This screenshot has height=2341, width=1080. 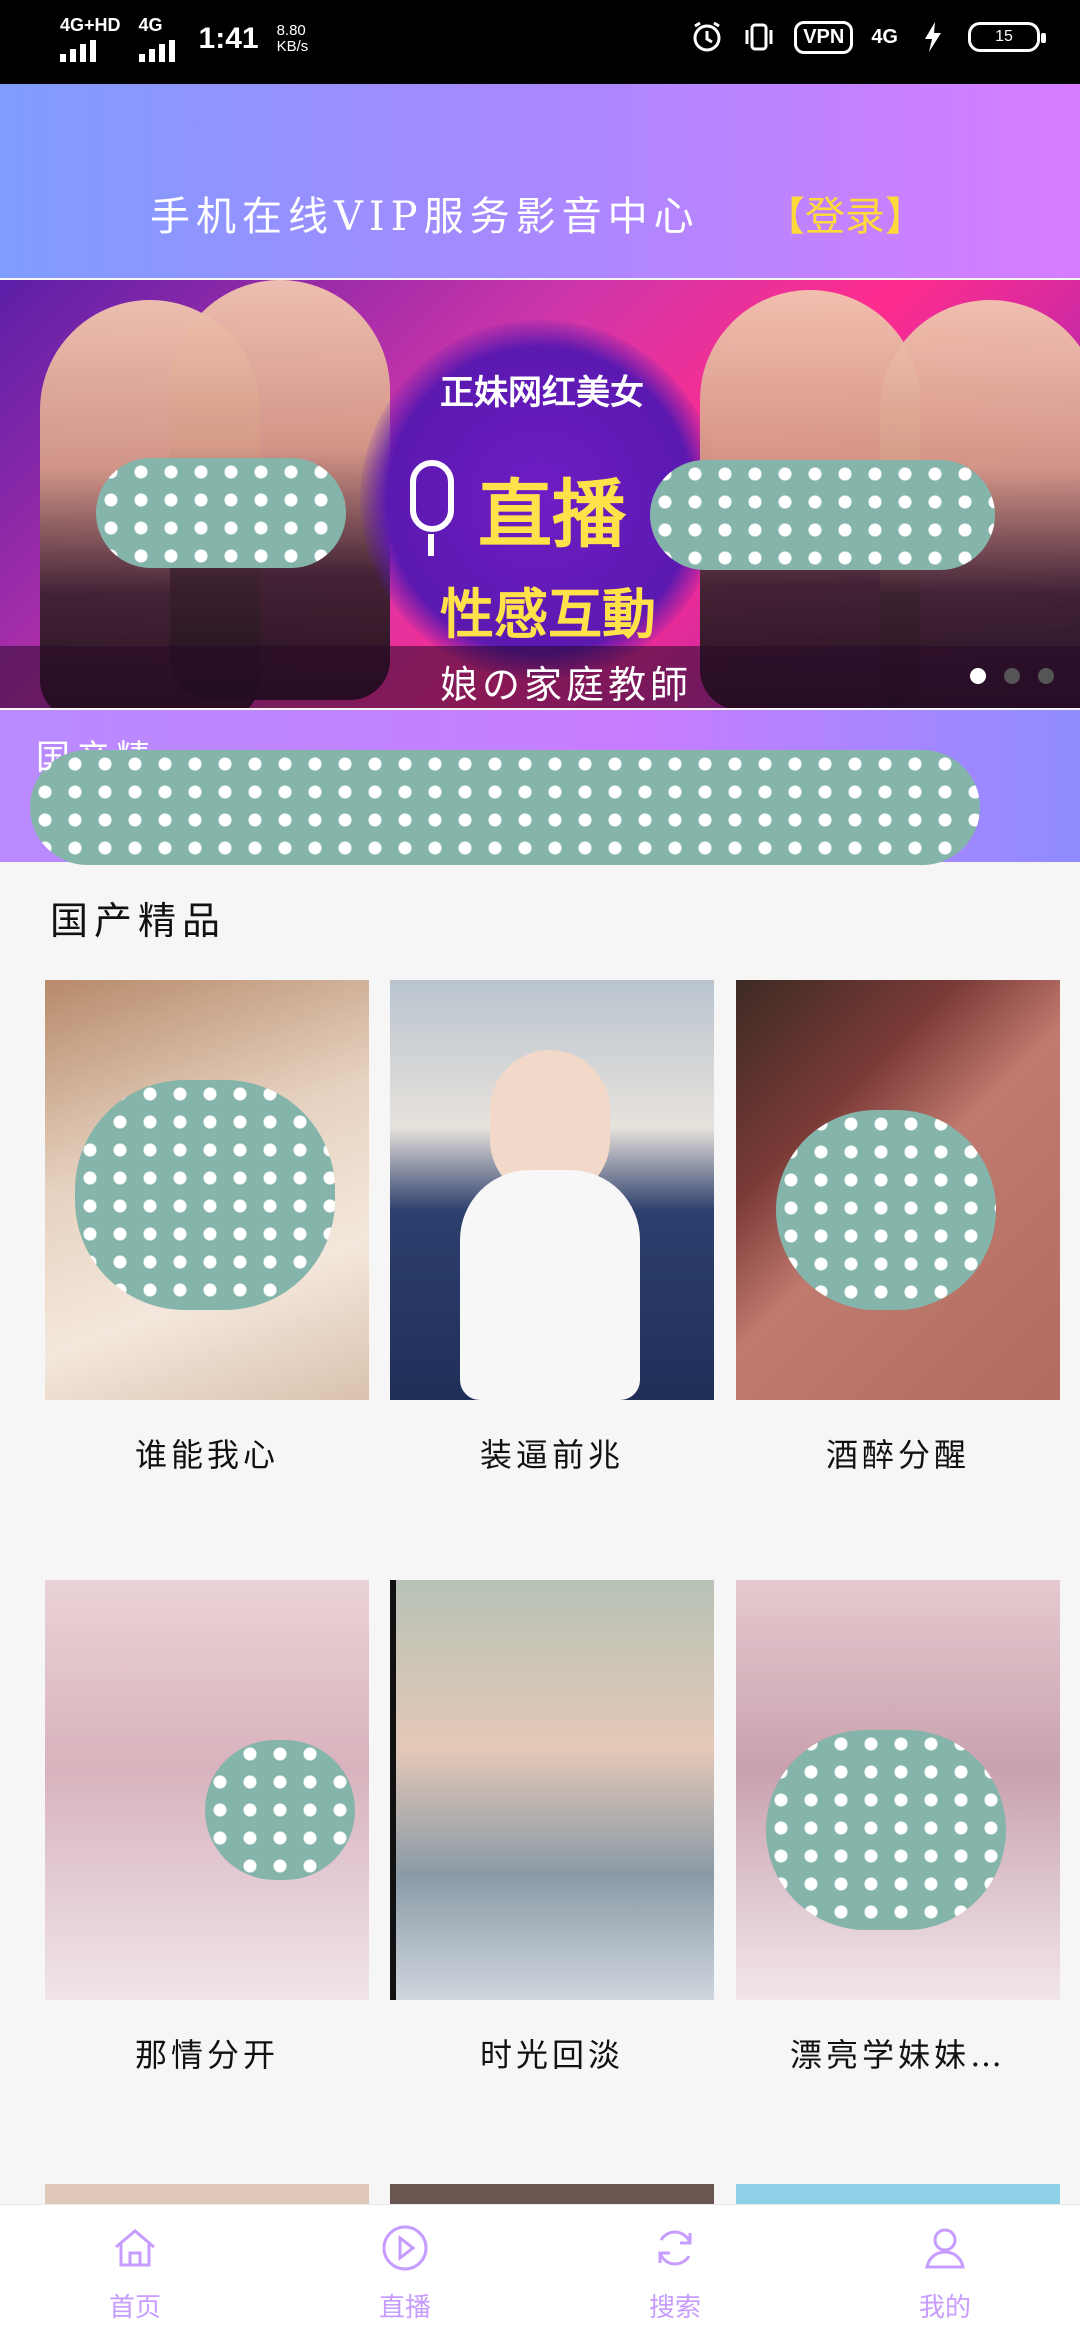 I want to click on carousel-dots, so click(x=1012, y=676).